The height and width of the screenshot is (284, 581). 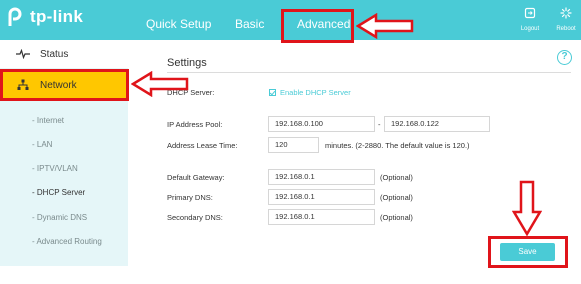 What do you see at coordinates (396, 177) in the screenshot?
I see `gateway-optional-note: (Optional)` at bounding box center [396, 177].